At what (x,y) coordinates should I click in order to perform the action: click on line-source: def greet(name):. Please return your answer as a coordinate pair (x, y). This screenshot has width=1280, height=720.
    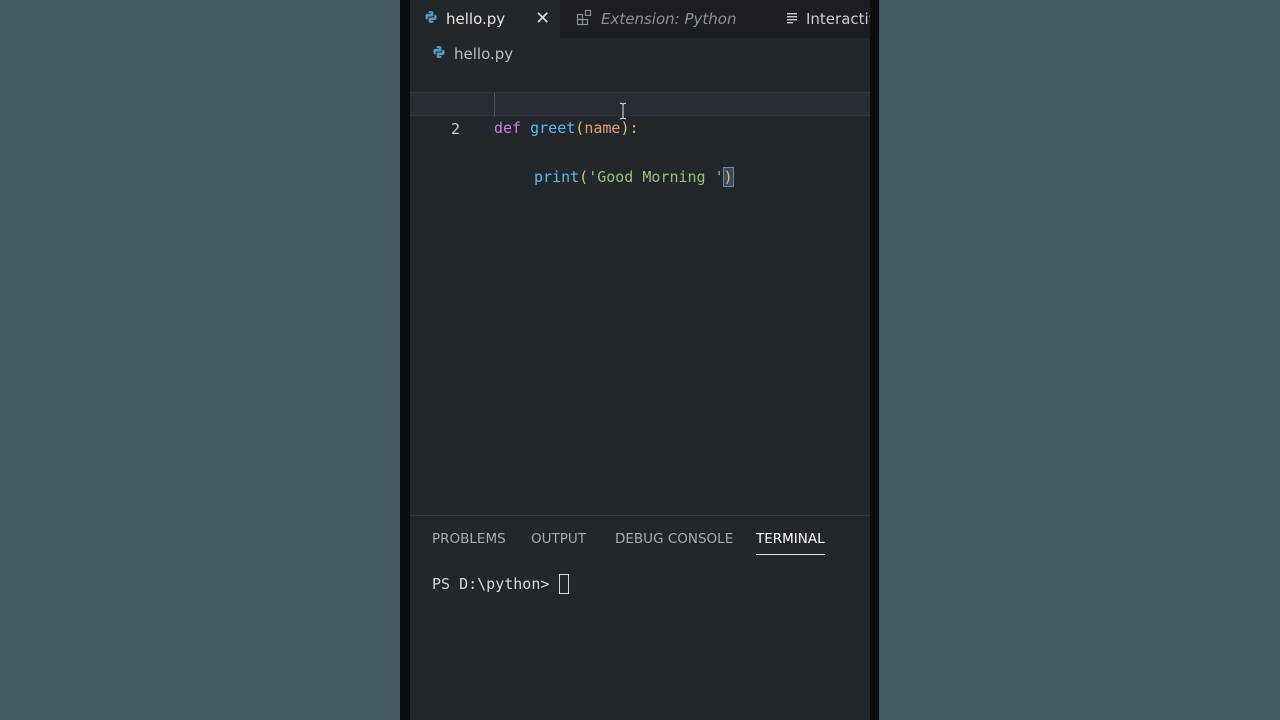
    Looking at the image, I should click on (566, 128).